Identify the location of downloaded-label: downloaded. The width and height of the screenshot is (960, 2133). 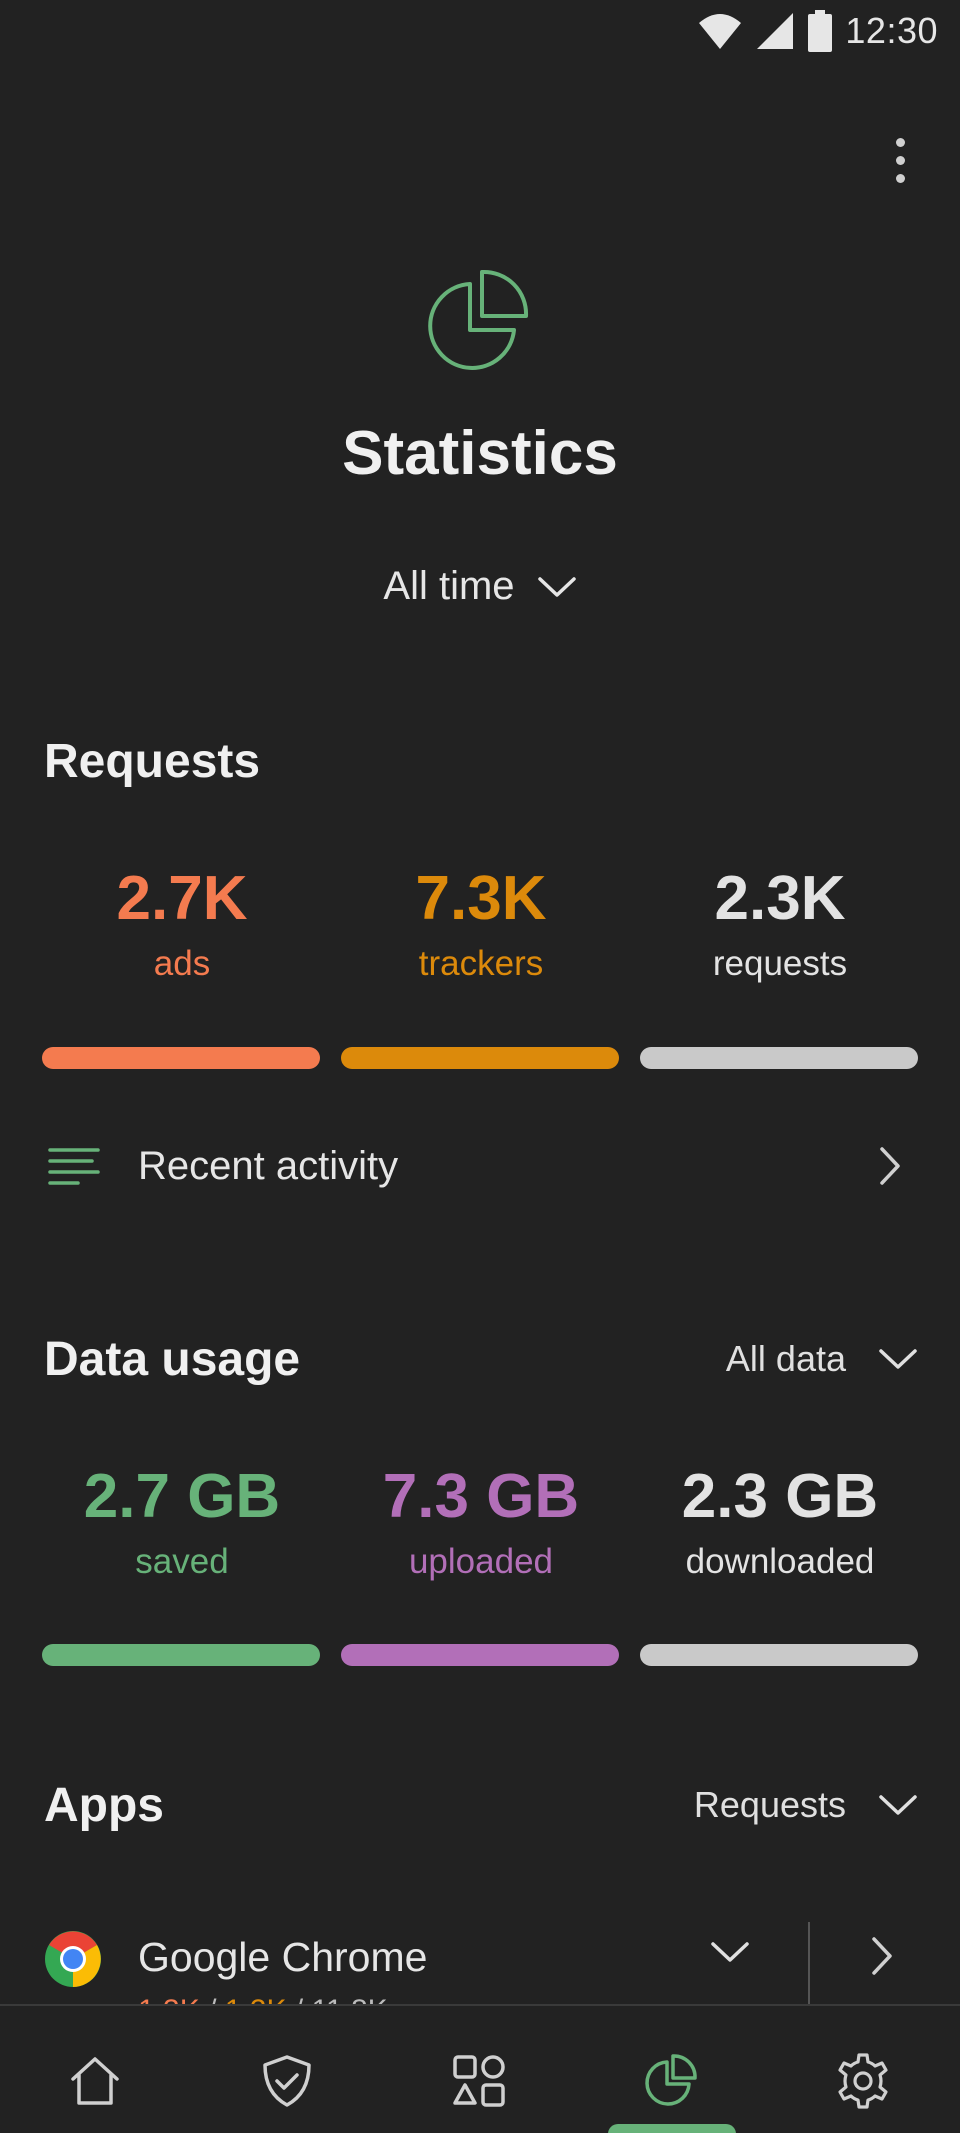
(780, 1561).